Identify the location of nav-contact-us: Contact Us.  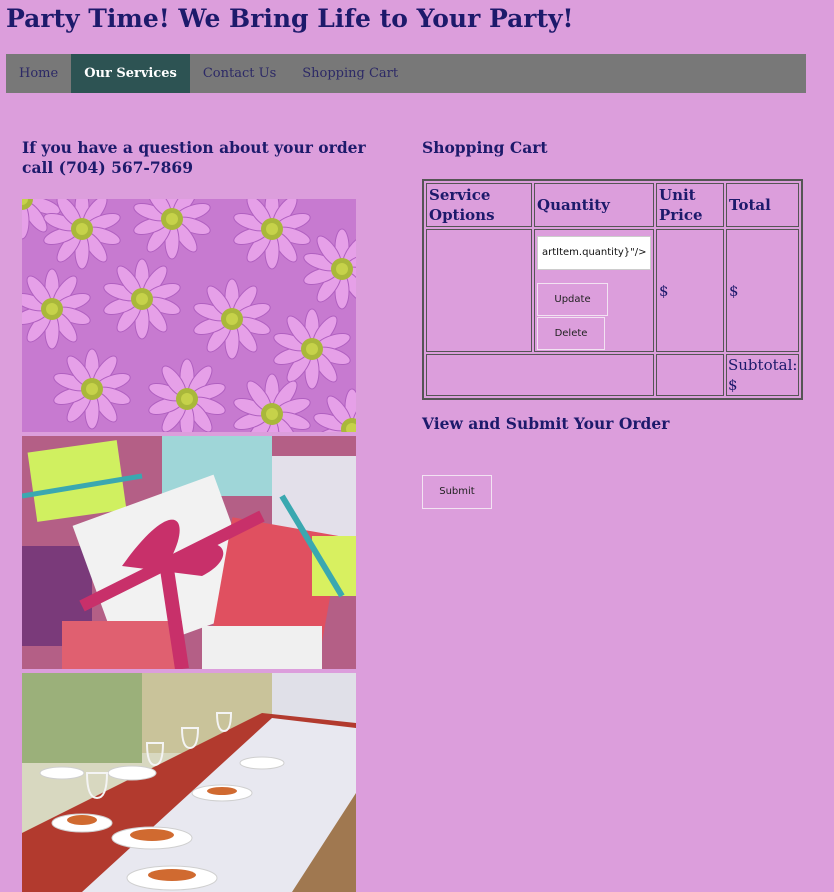
(239, 73).